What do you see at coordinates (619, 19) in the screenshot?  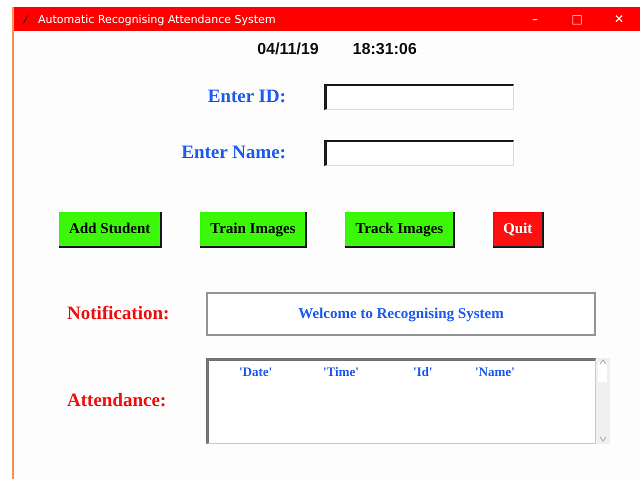 I see `close-button: ✕` at bounding box center [619, 19].